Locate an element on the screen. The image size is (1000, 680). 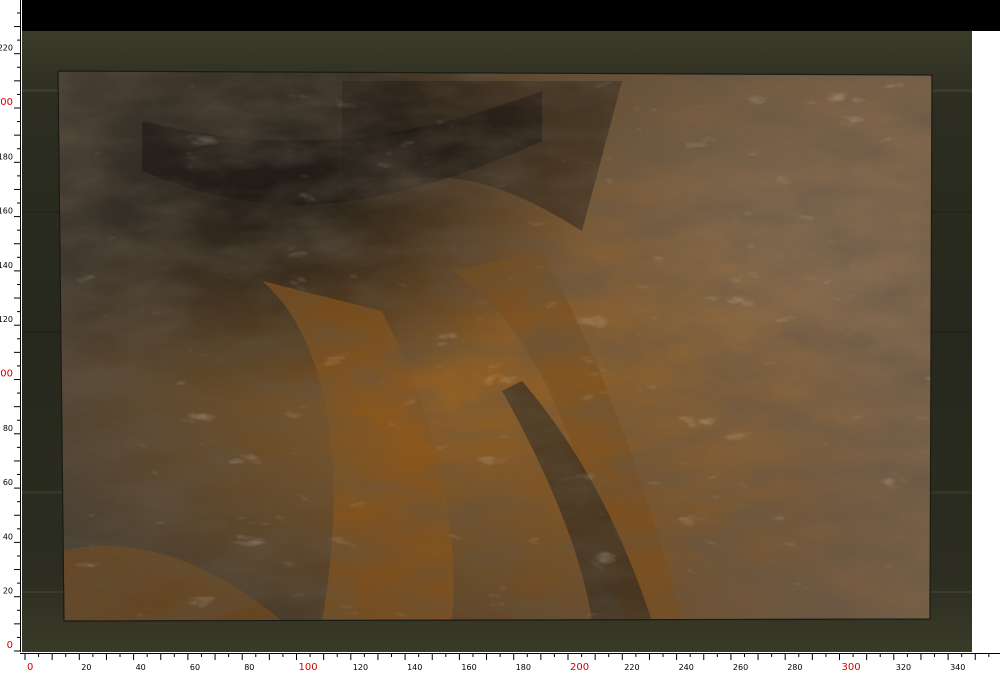
horizontal-ruler-label: 160 is located at coordinates (468, 667).